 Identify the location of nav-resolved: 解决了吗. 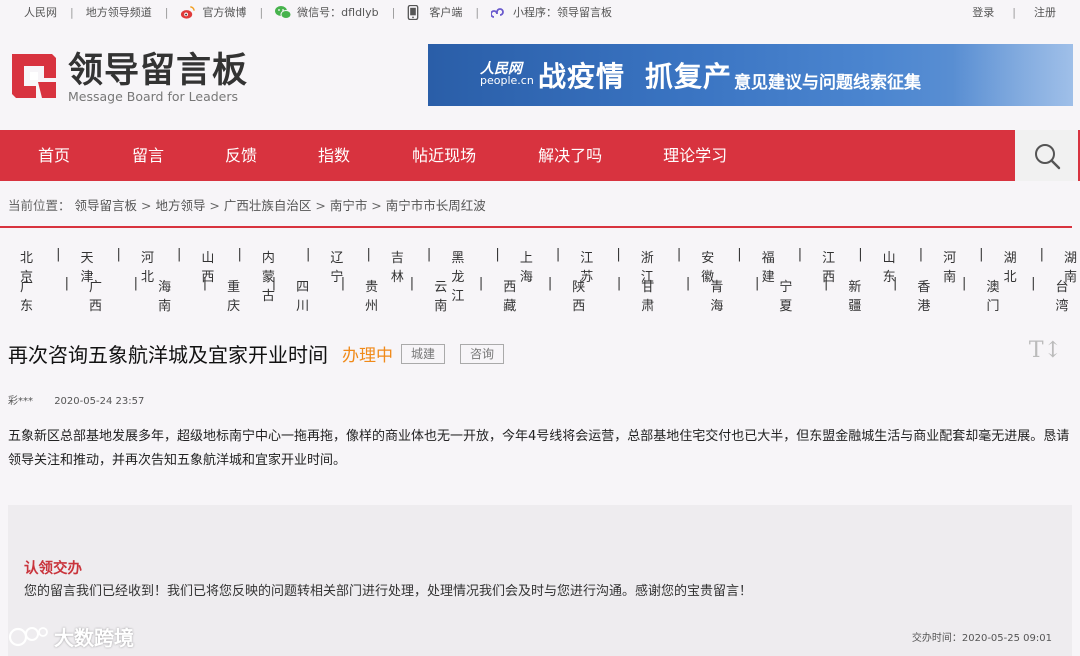
(539, 155).